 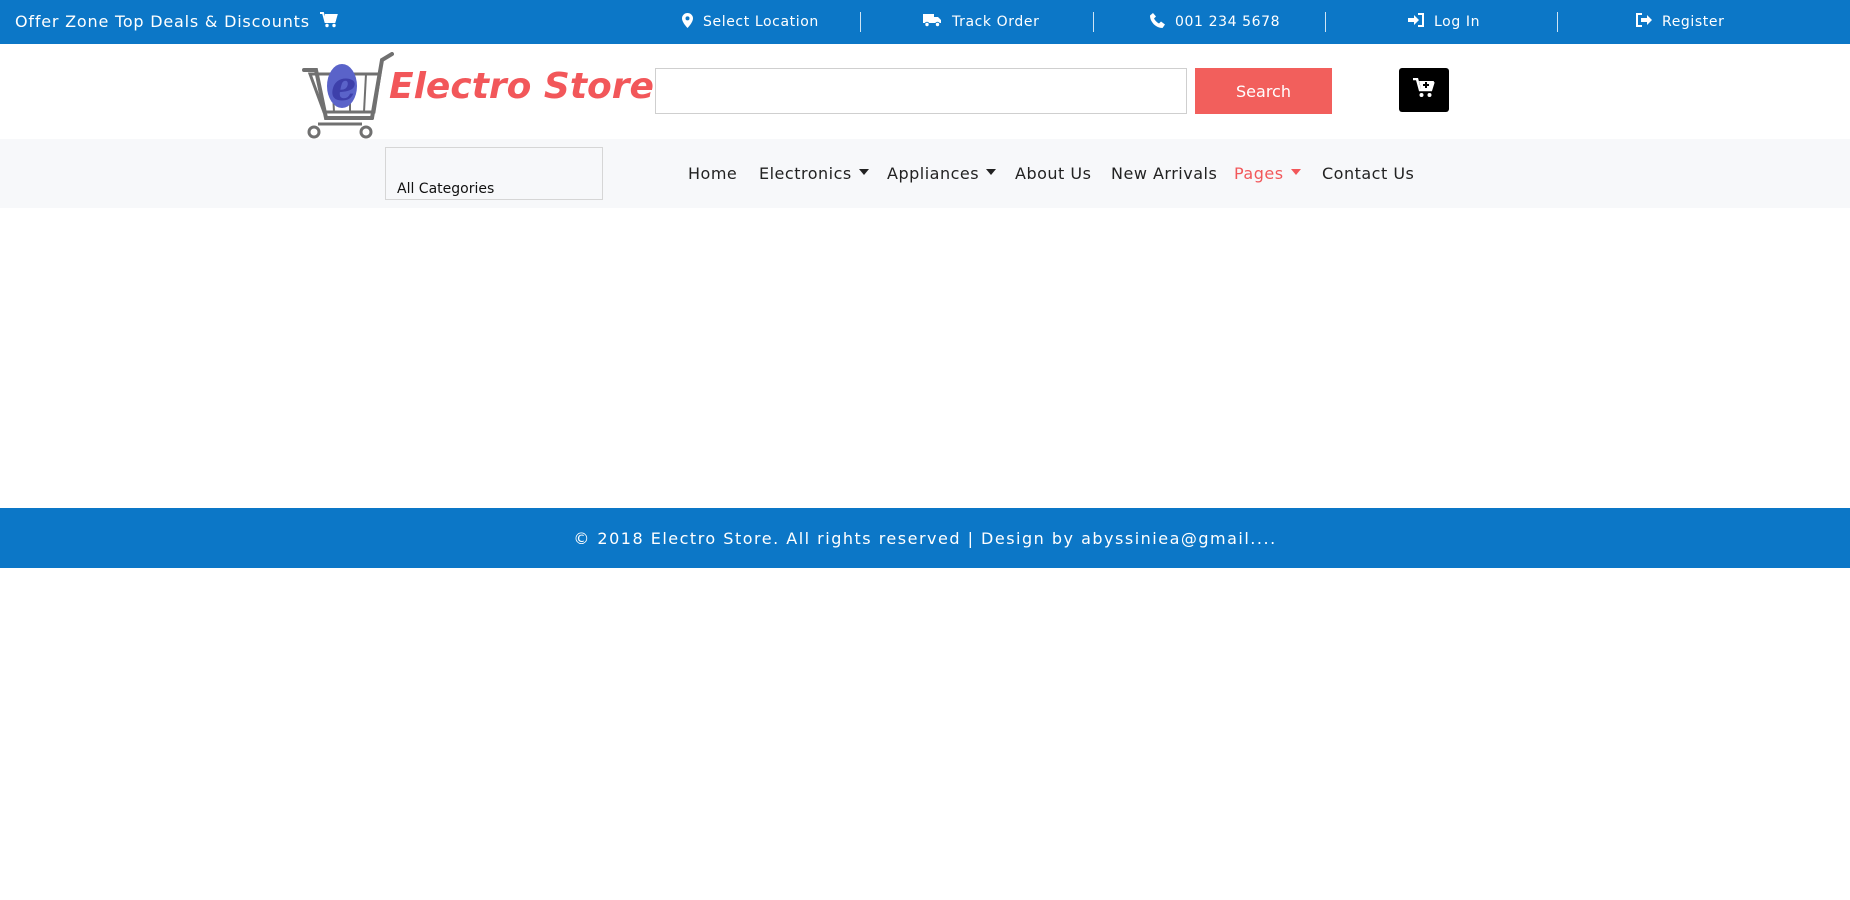 I want to click on offer-zone-text: Offer Zone Top Deals & Discounts, so click(x=162, y=21).